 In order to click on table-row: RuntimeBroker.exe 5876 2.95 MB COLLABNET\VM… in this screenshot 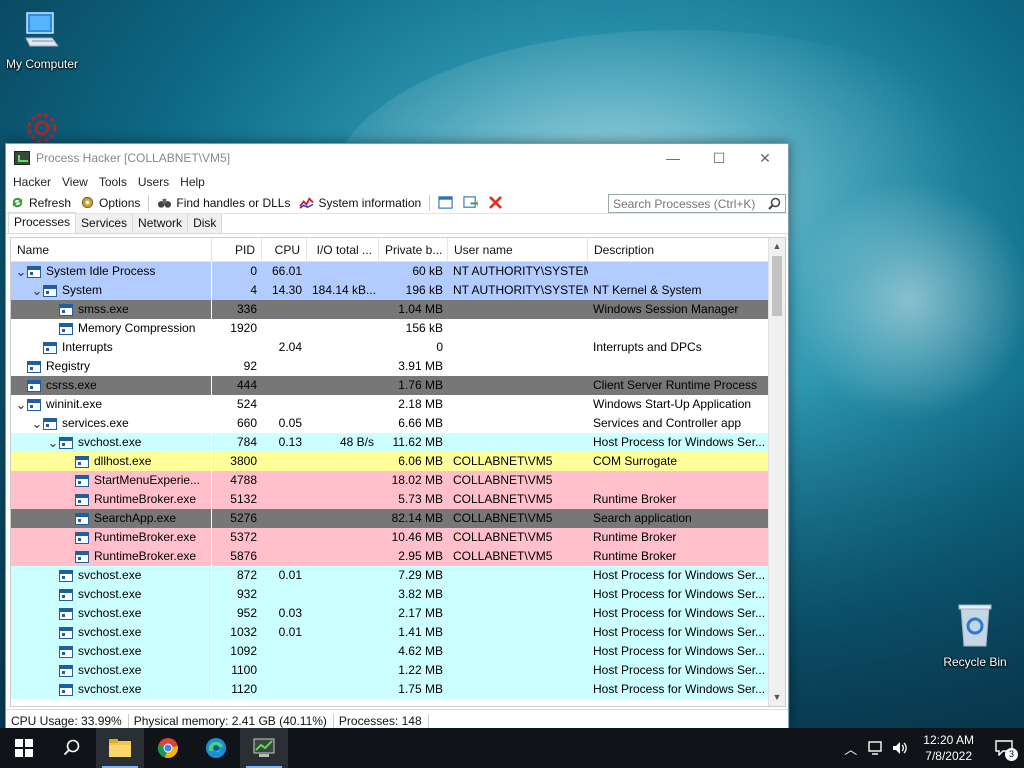, I will do `click(398, 556)`.